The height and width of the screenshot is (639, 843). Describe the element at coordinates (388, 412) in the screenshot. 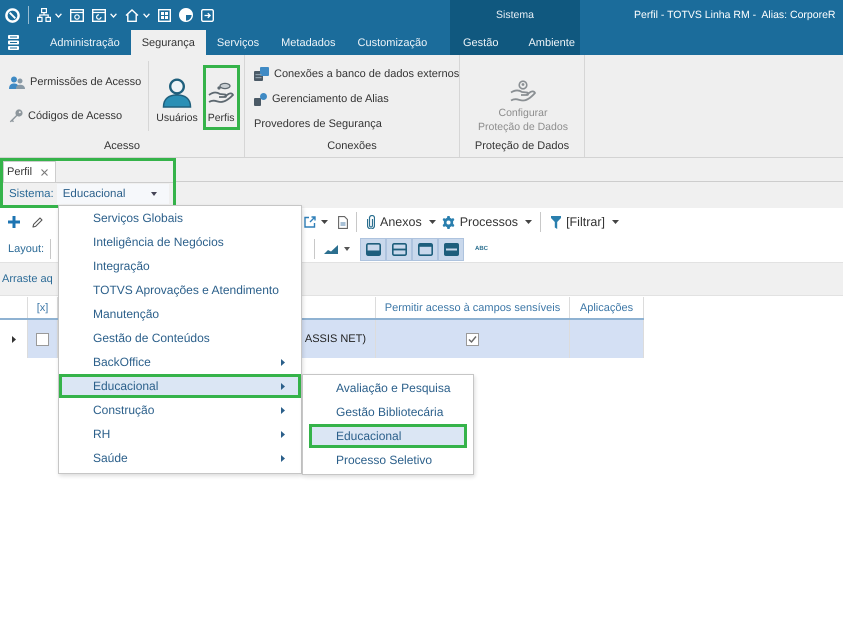

I see `menu-item: Gestão Bibliotecária` at that location.